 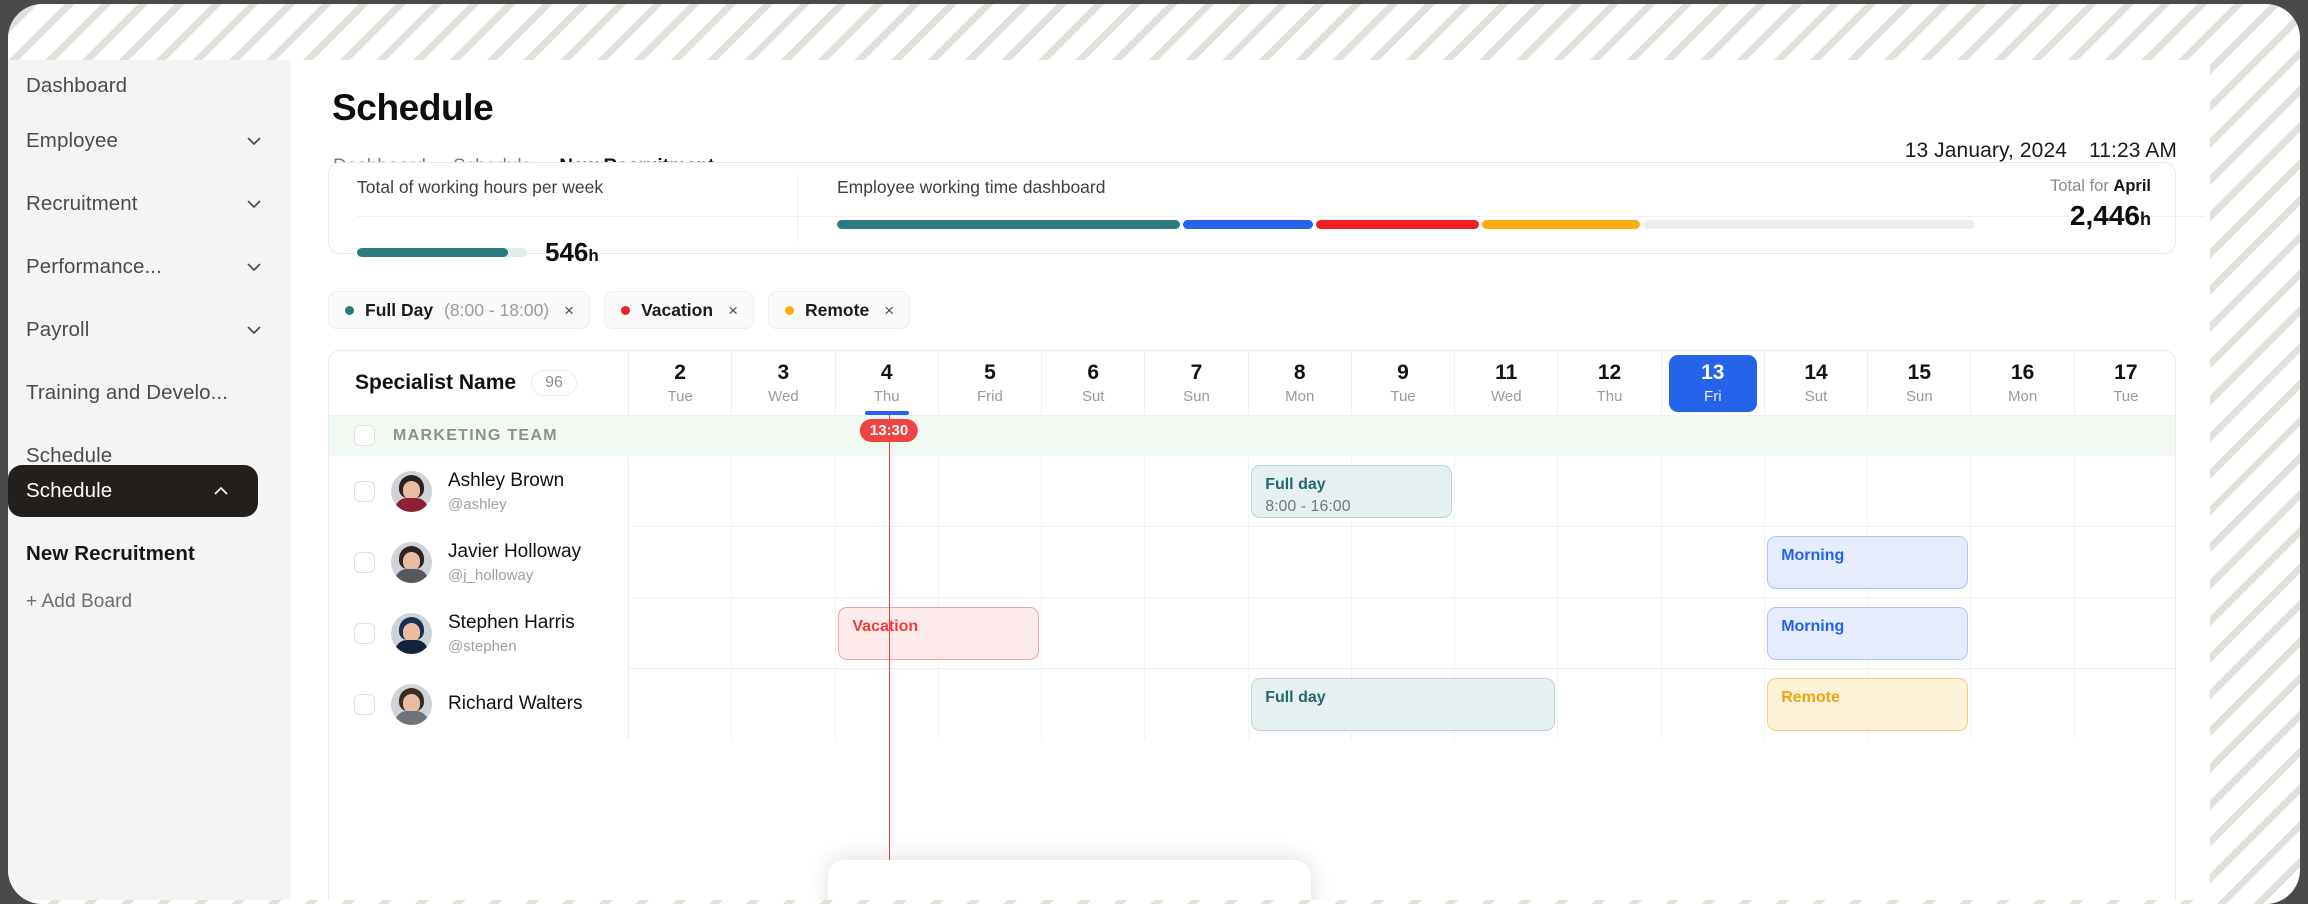 I want to click on sidebar-item-schedule: Schedule, so click(x=133, y=491).